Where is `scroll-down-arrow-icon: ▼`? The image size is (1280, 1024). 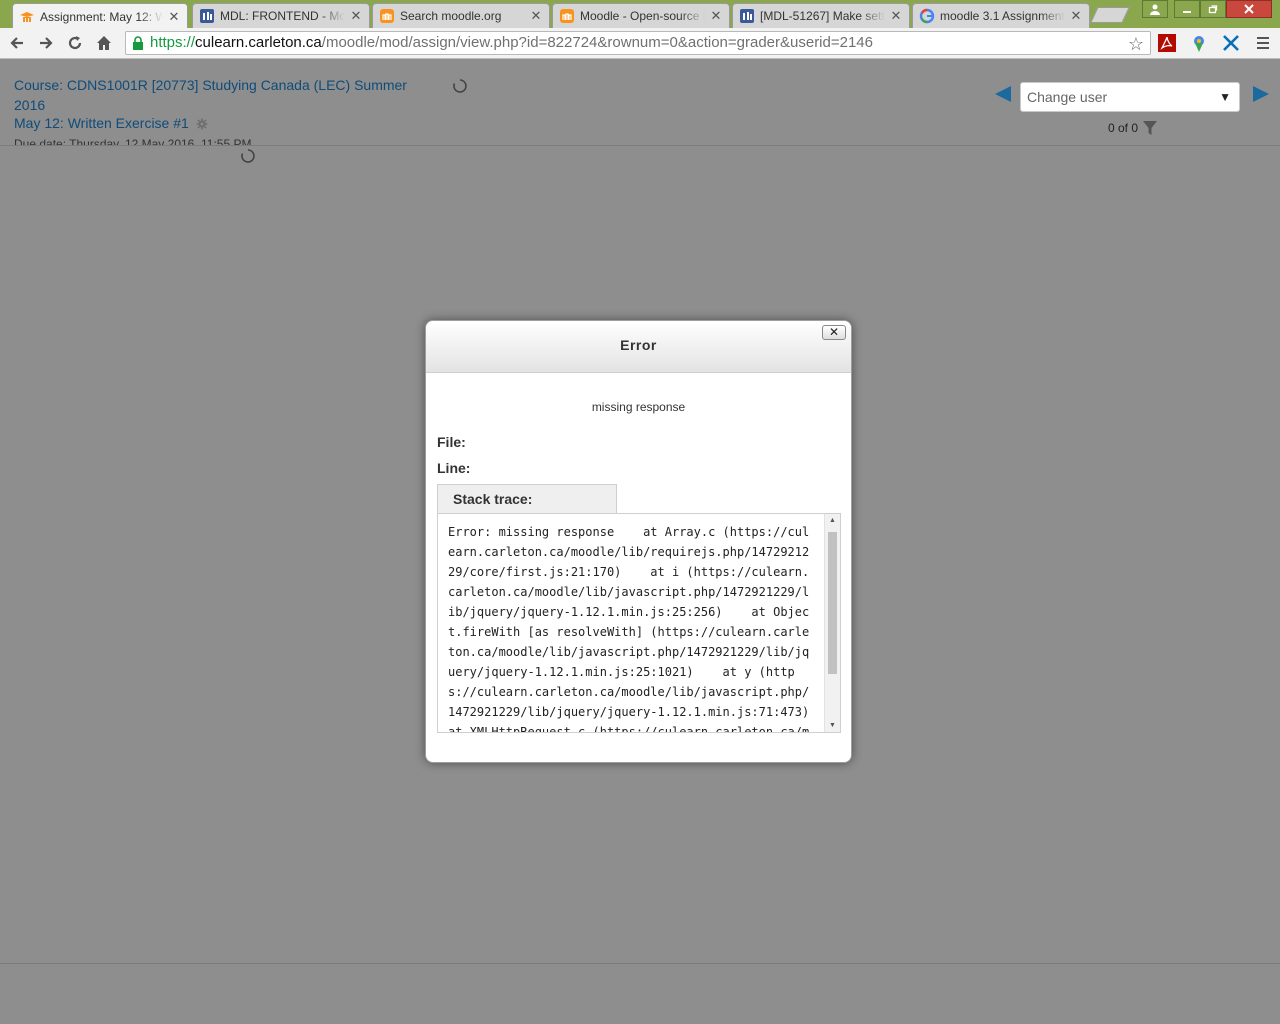 scroll-down-arrow-icon: ▼ is located at coordinates (832, 725).